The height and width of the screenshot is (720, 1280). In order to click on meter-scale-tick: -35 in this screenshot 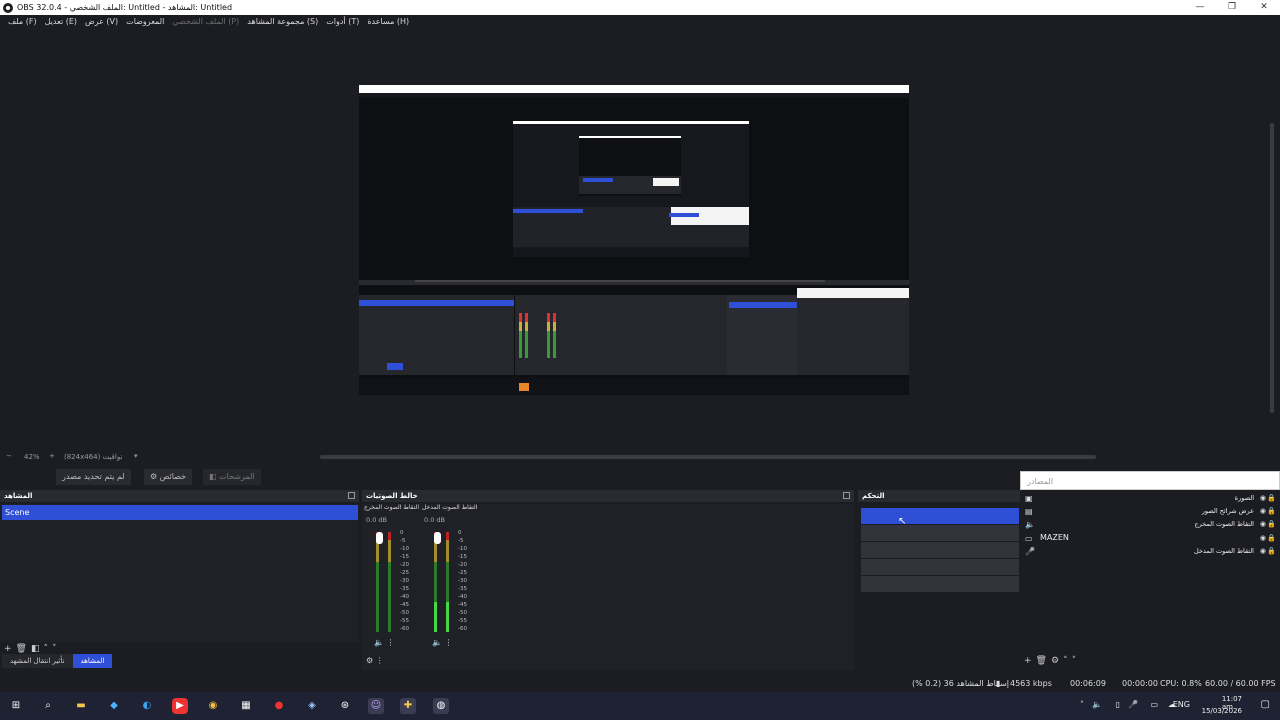, I will do `click(462, 589)`.